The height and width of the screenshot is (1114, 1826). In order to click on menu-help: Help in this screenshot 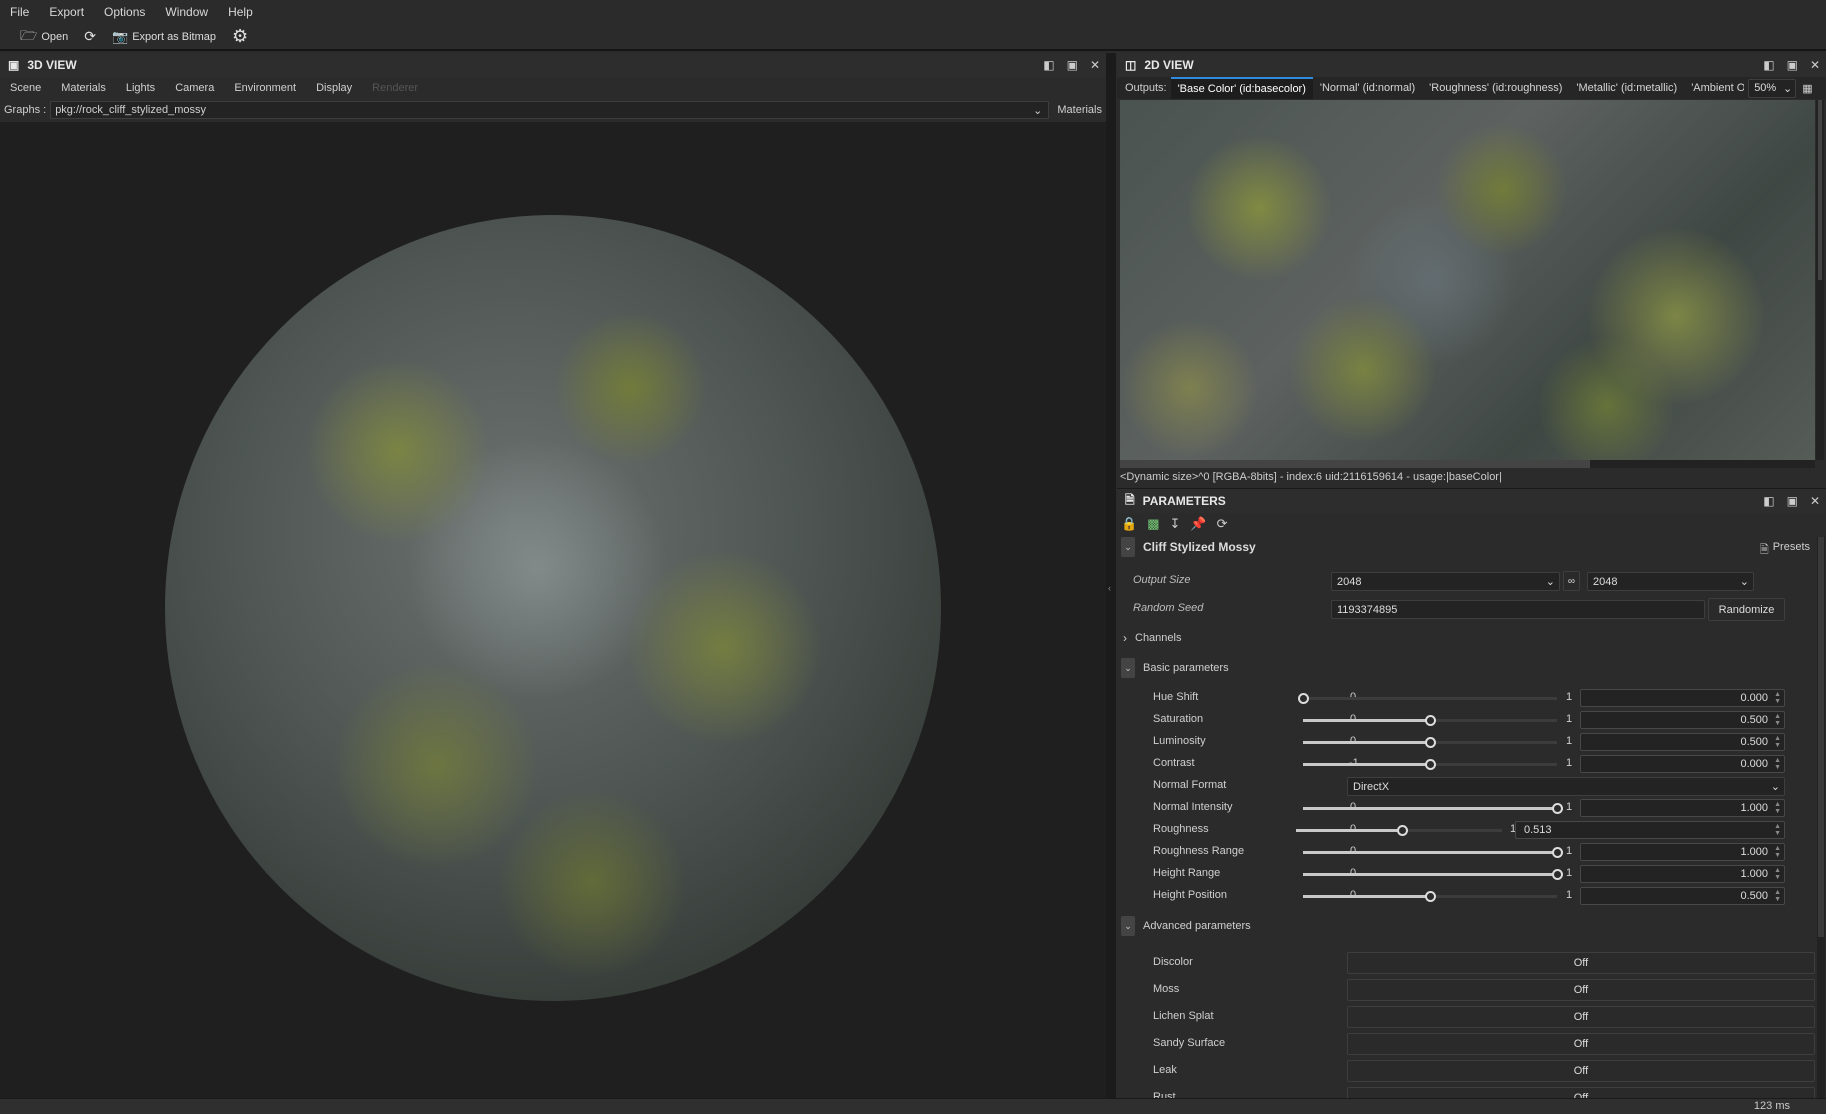, I will do `click(240, 12)`.